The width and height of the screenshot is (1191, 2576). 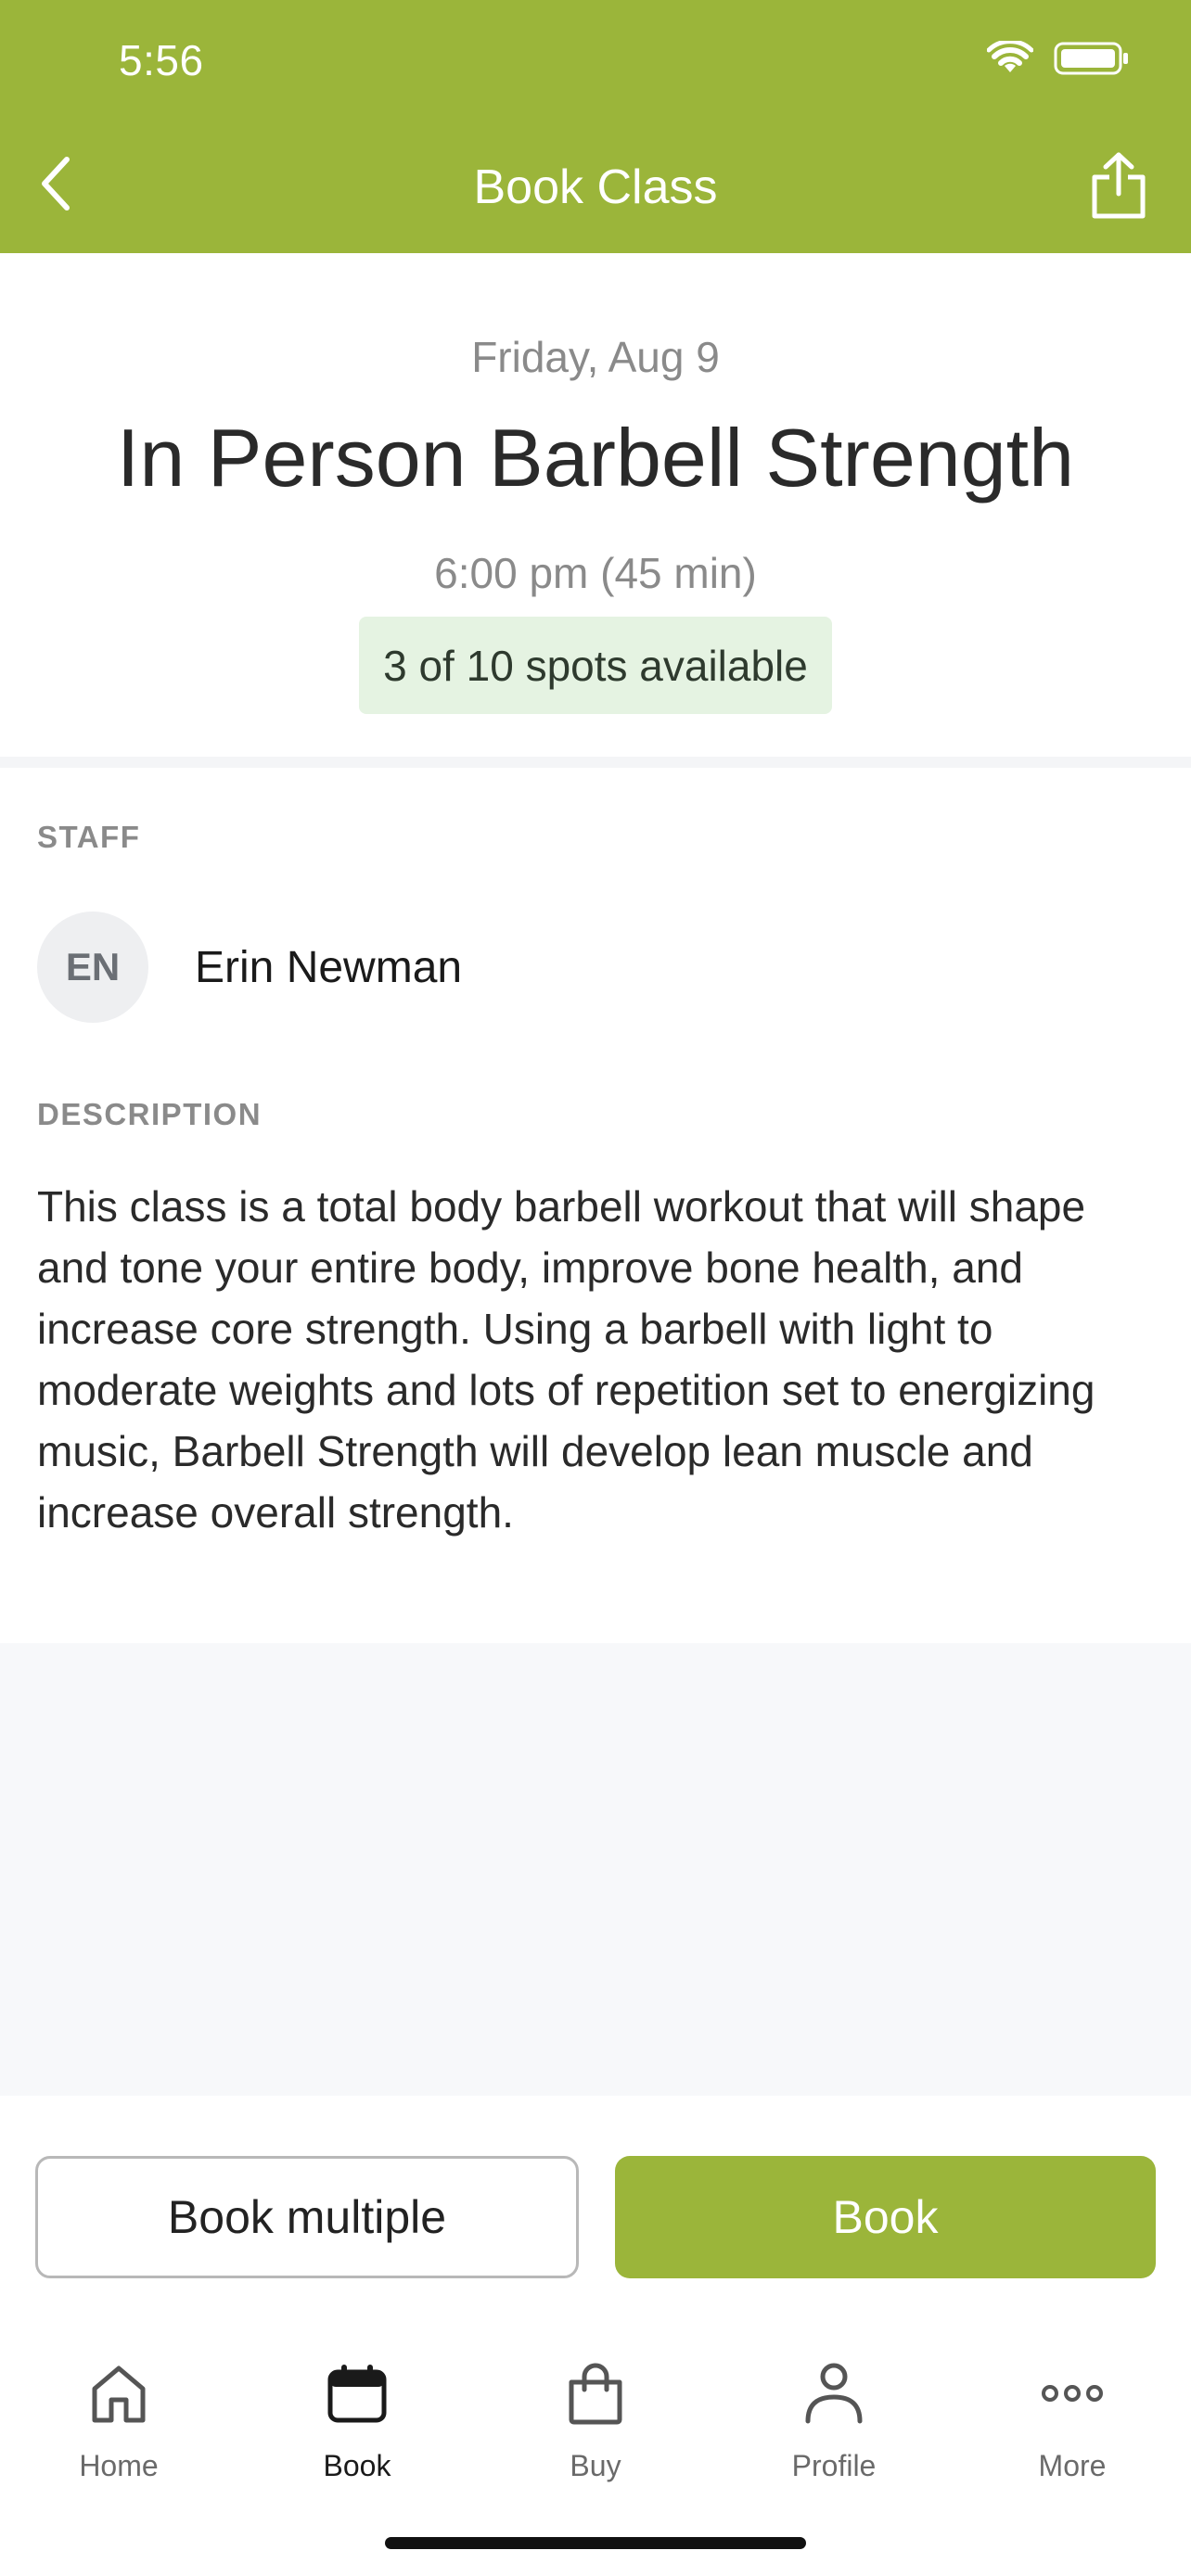 I want to click on app-header: 5:56 Book Class, so click(x=595, y=126).